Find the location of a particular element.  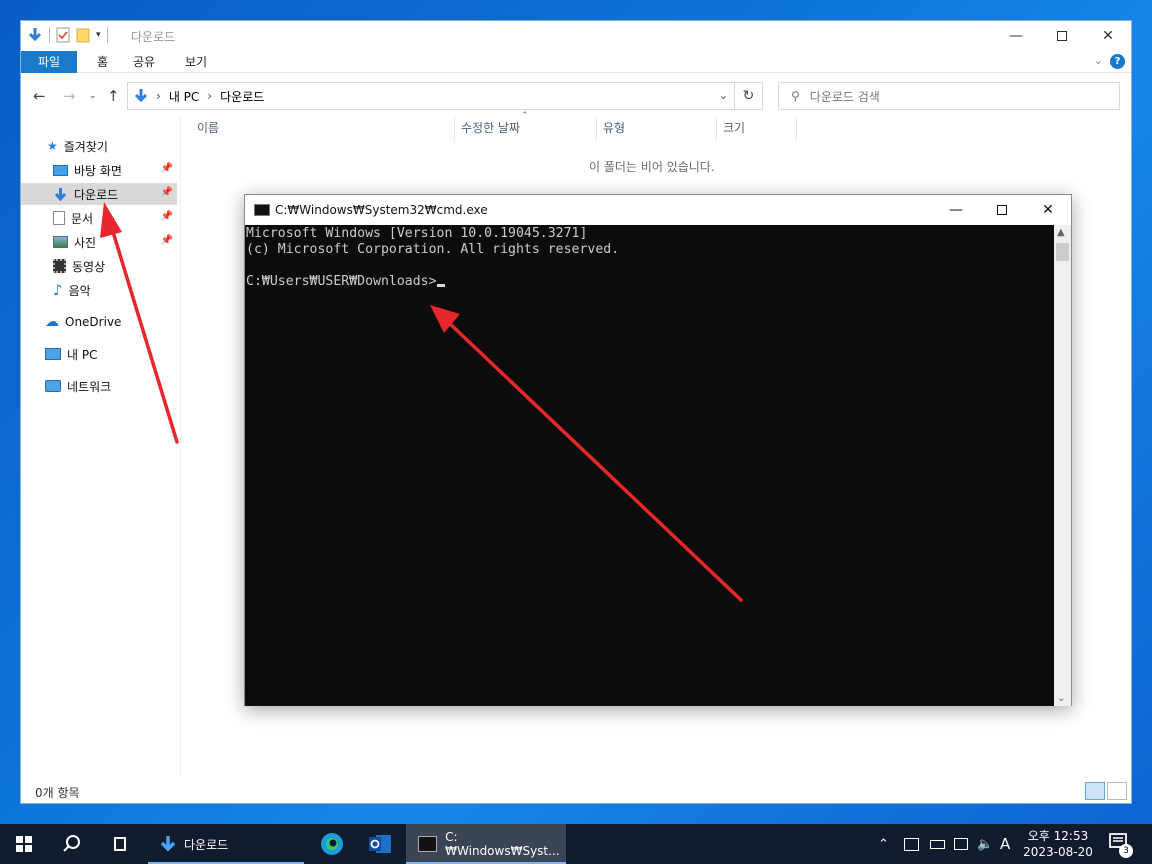

sidebar-item-this-pc: 내 PC is located at coordinates (71, 354).